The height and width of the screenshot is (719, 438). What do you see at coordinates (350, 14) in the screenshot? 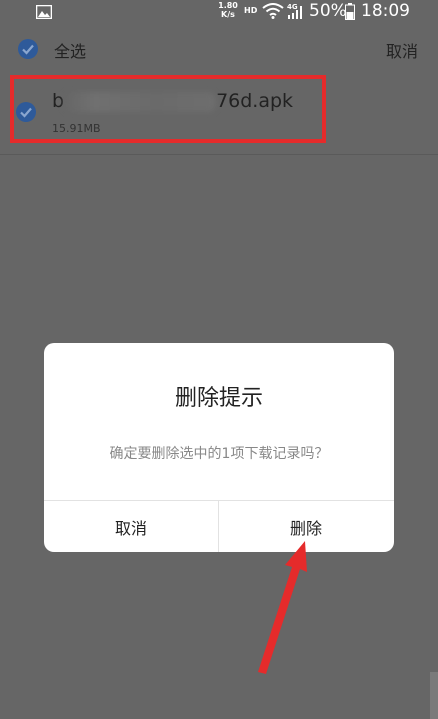
I see `battery-icon` at bounding box center [350, 14].